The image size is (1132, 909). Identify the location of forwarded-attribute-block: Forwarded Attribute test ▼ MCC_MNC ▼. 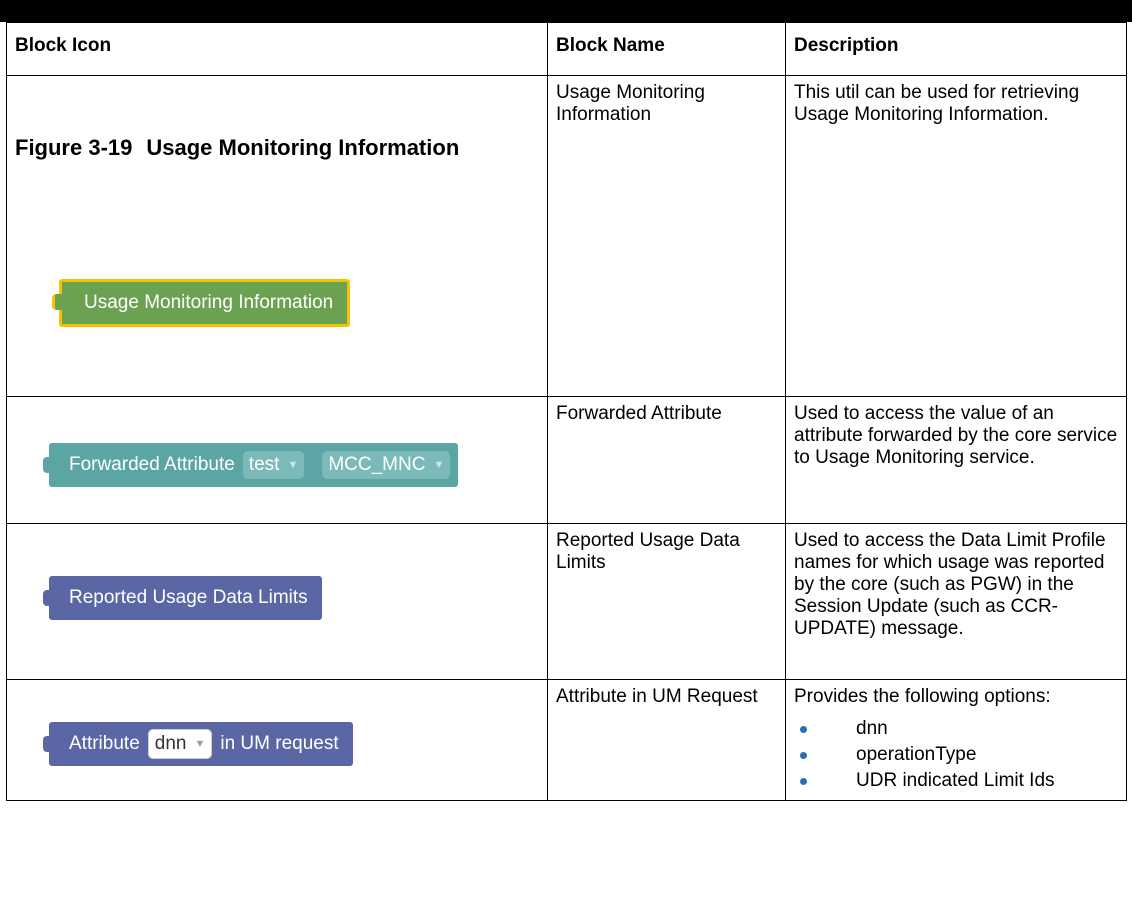
(251, 465).